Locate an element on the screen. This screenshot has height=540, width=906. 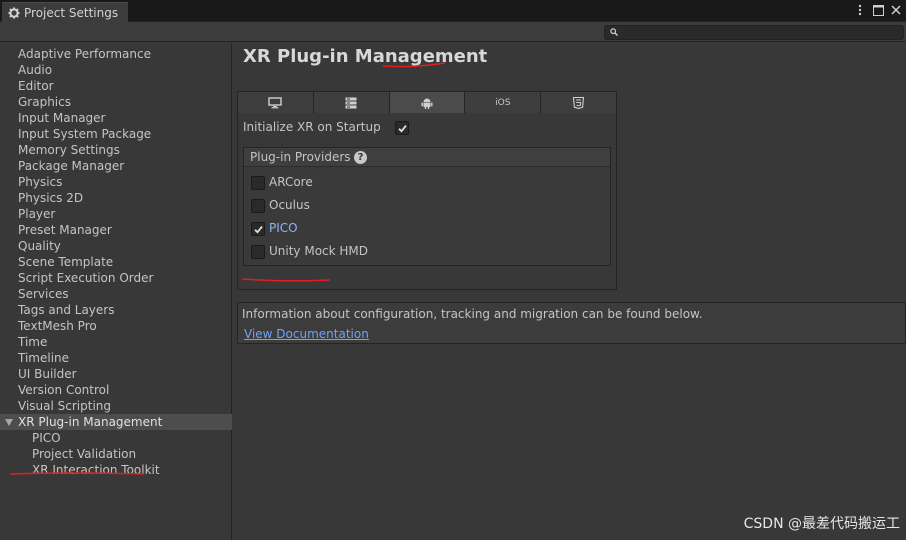
sidebar-item-physics: Physics is located at coordinates (116, 182).